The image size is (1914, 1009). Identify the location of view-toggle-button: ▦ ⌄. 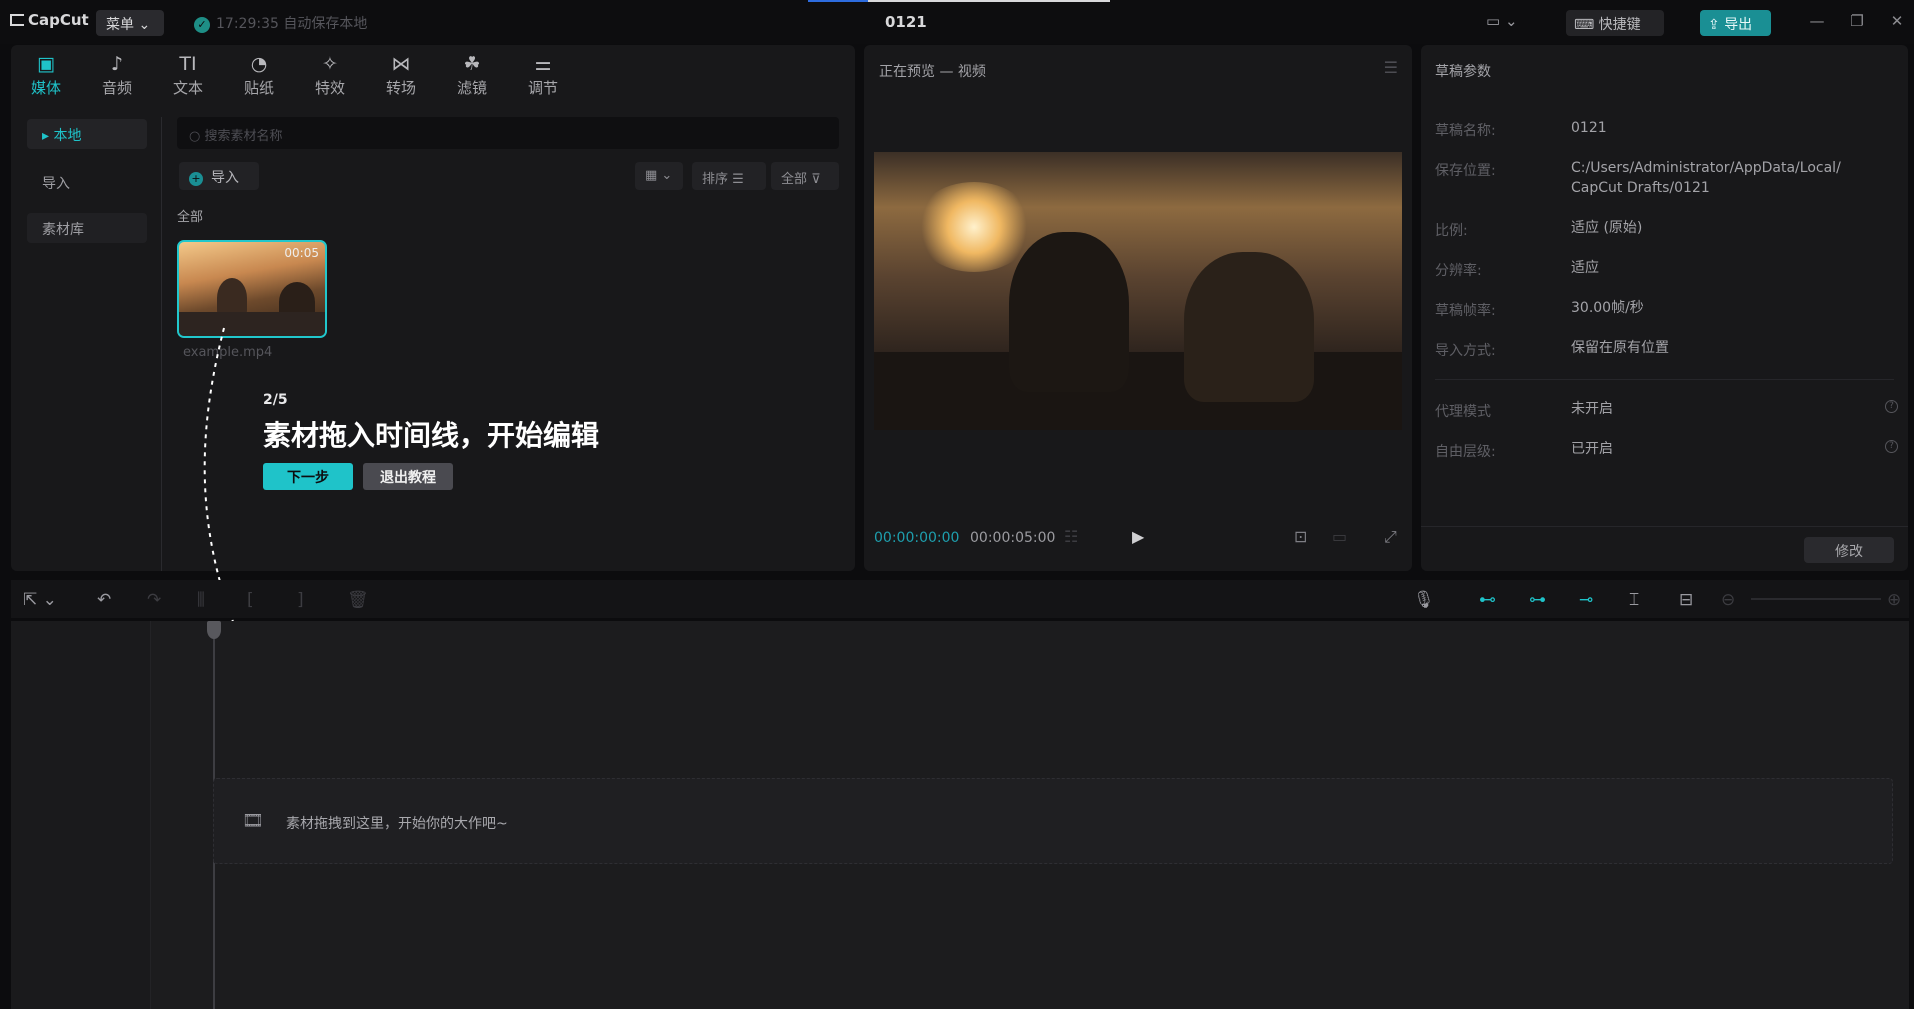
(659, 176).